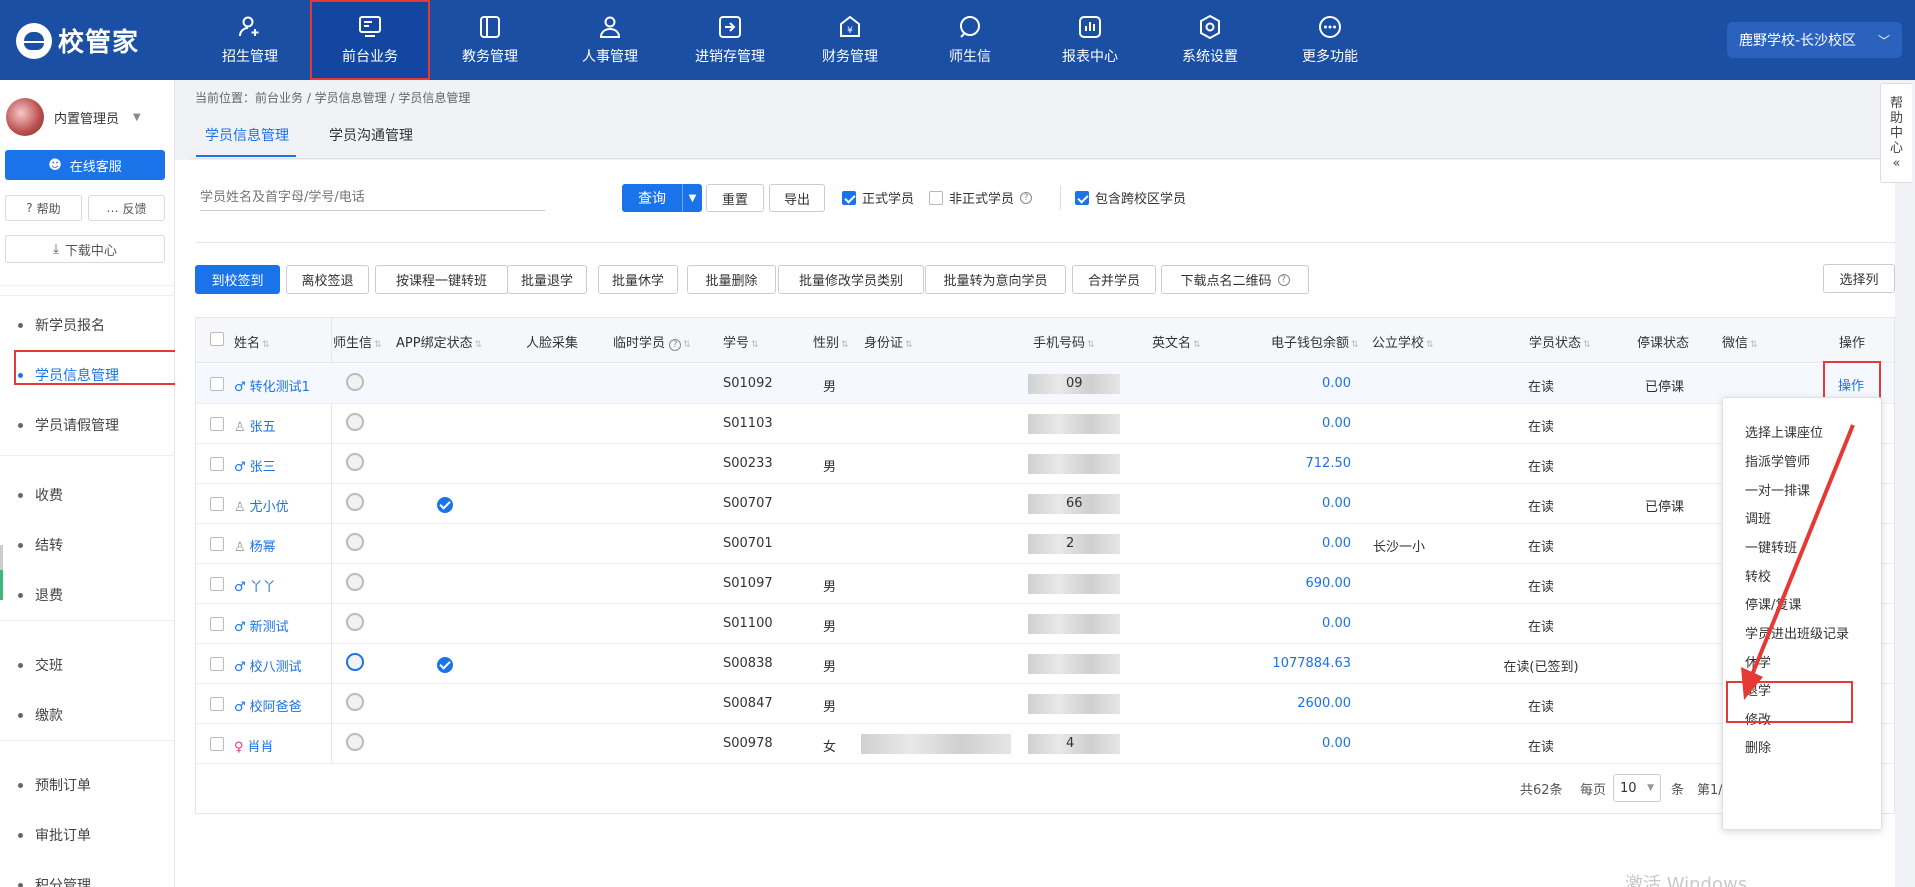  What do you see at coordinates (1276, 703) in the screenshot?
I see `wallet-balance: 2600.00` at bounding box center [1276, 703].